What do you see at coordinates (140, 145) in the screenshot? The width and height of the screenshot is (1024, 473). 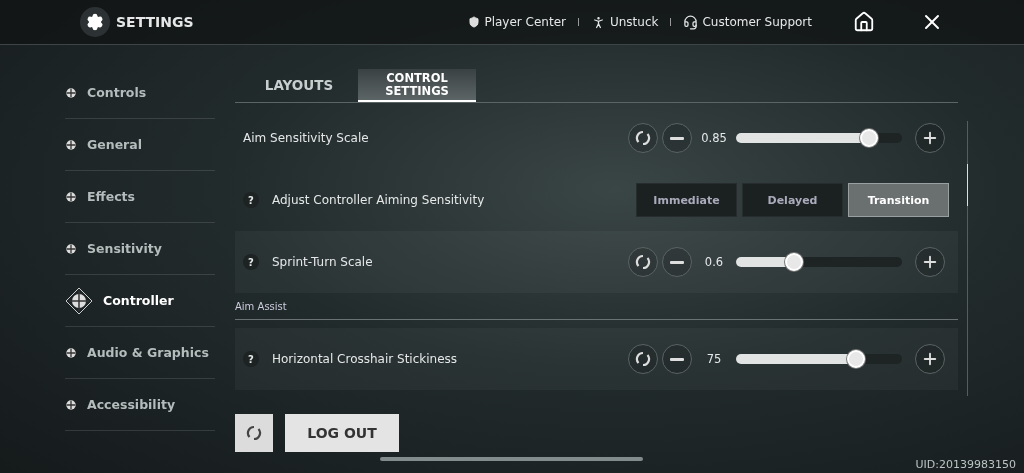 I see `sidebar-item: General` at bounding box center [140, 145].